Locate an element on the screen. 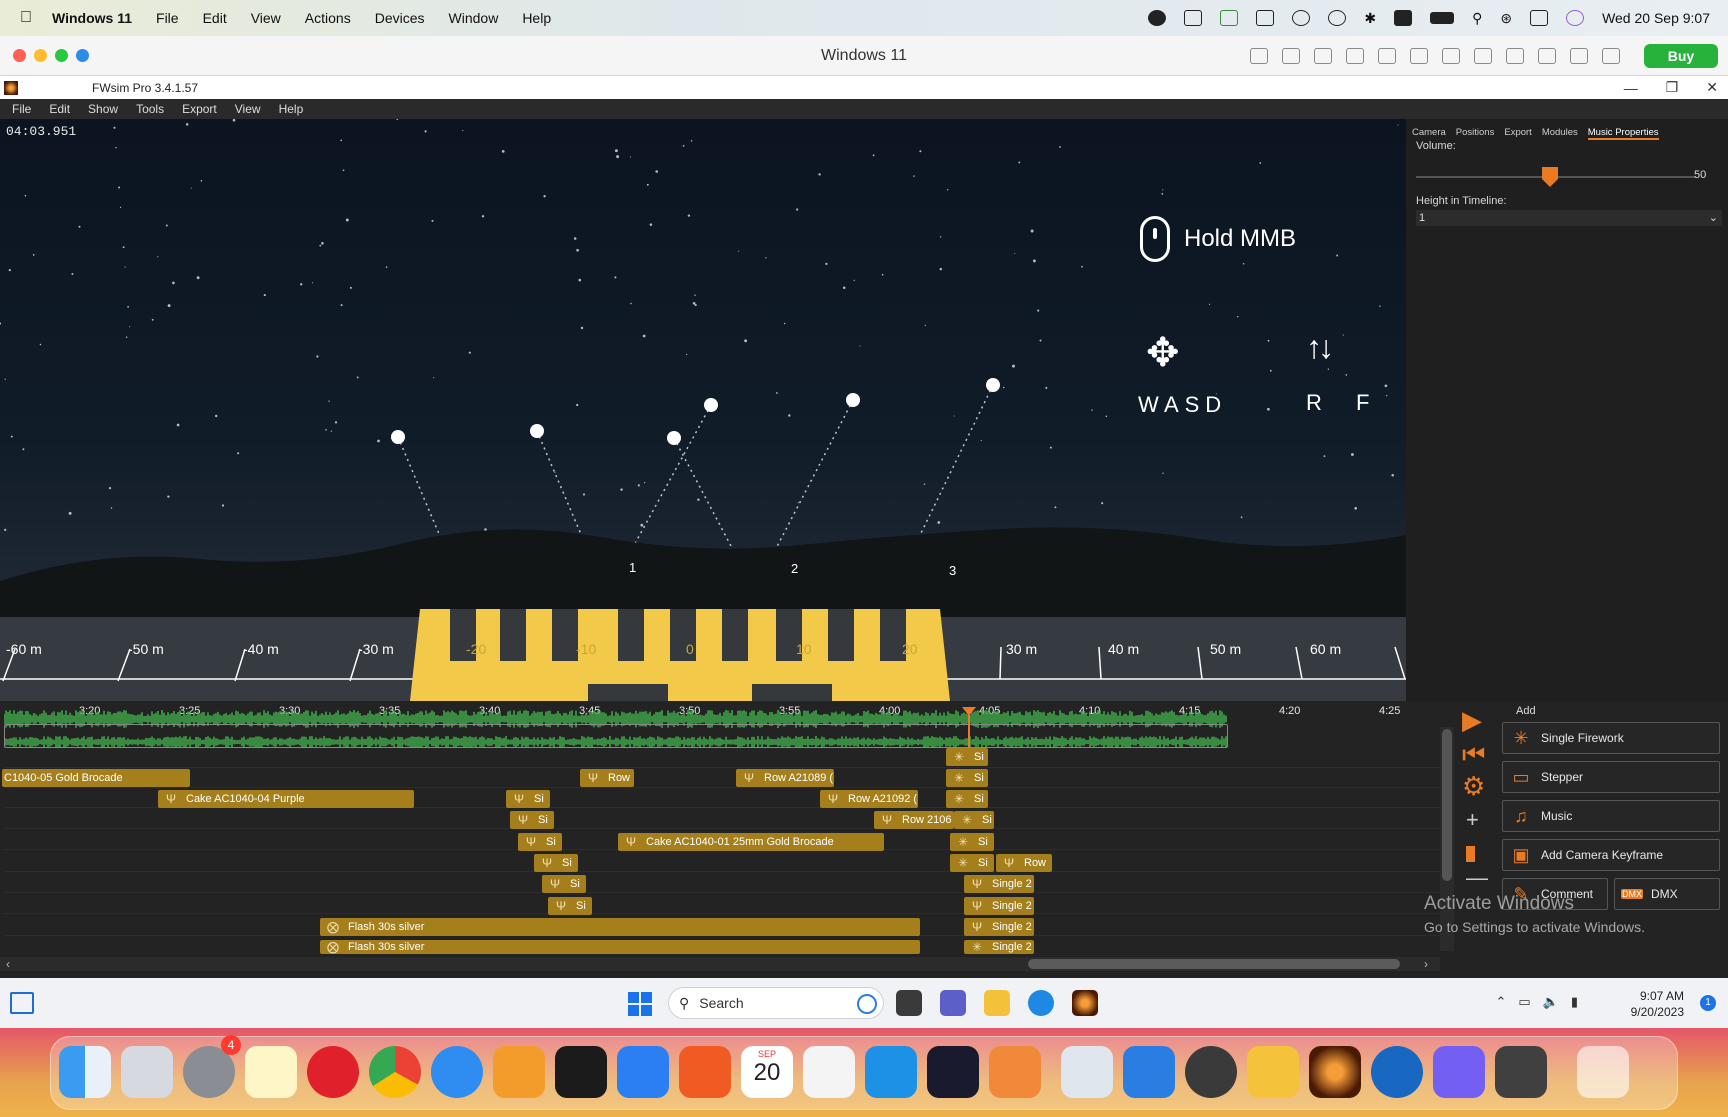 This screenshot has width=1728, height=1117. gear-icon is located at coordinates (1611, 56).